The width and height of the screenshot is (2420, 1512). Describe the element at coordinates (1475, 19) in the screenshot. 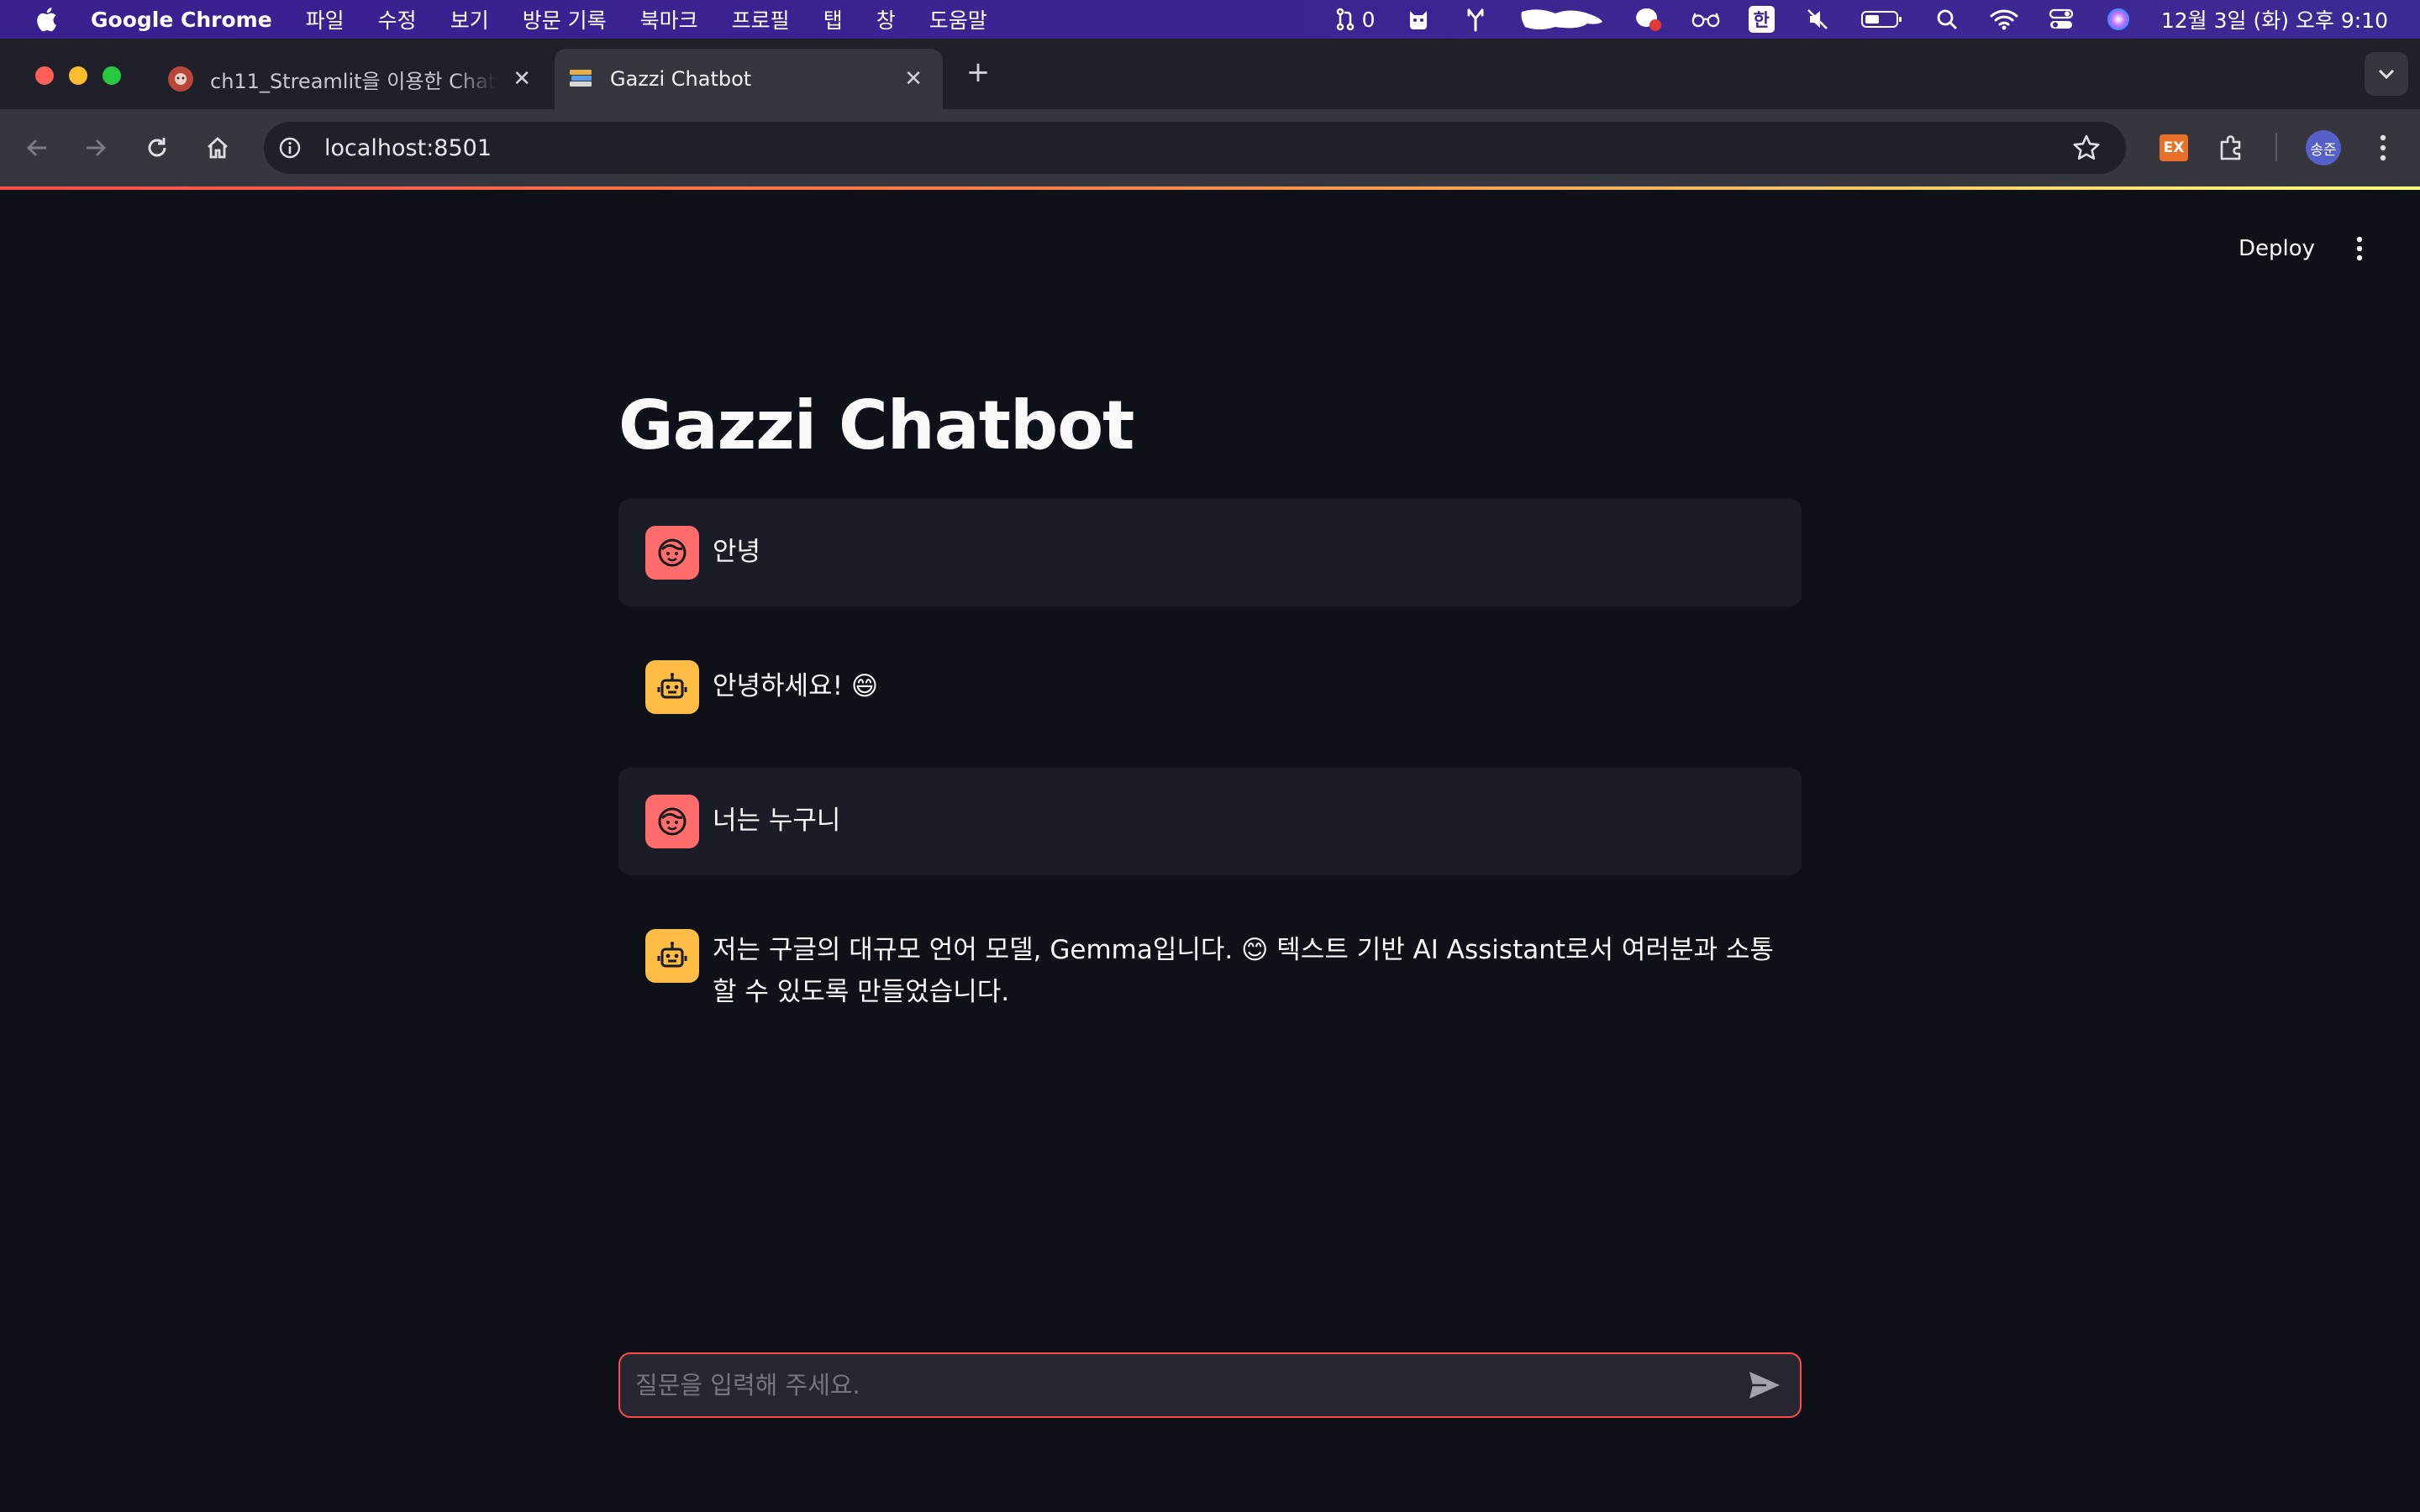

I see `fork-icon` at that location.